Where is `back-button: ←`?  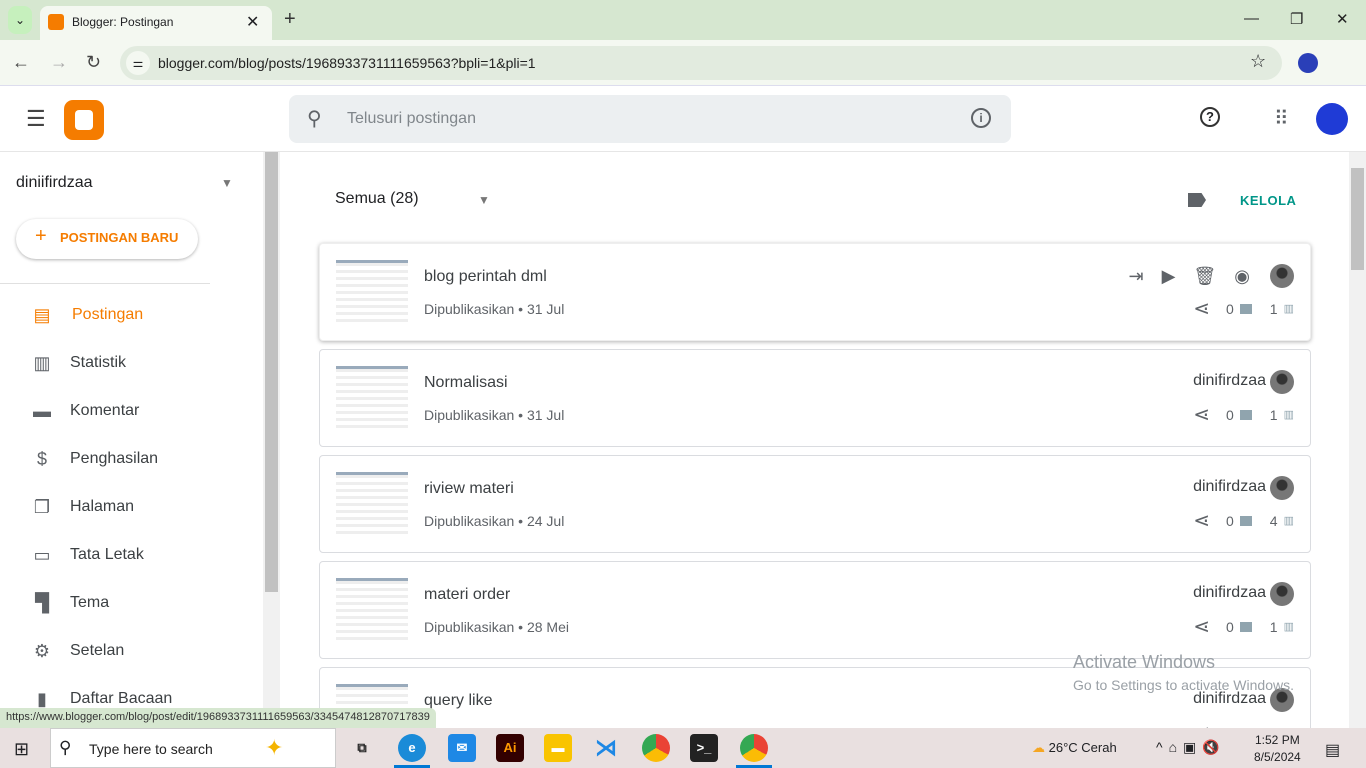 back-button: ← is located at coordinates (21, 62).